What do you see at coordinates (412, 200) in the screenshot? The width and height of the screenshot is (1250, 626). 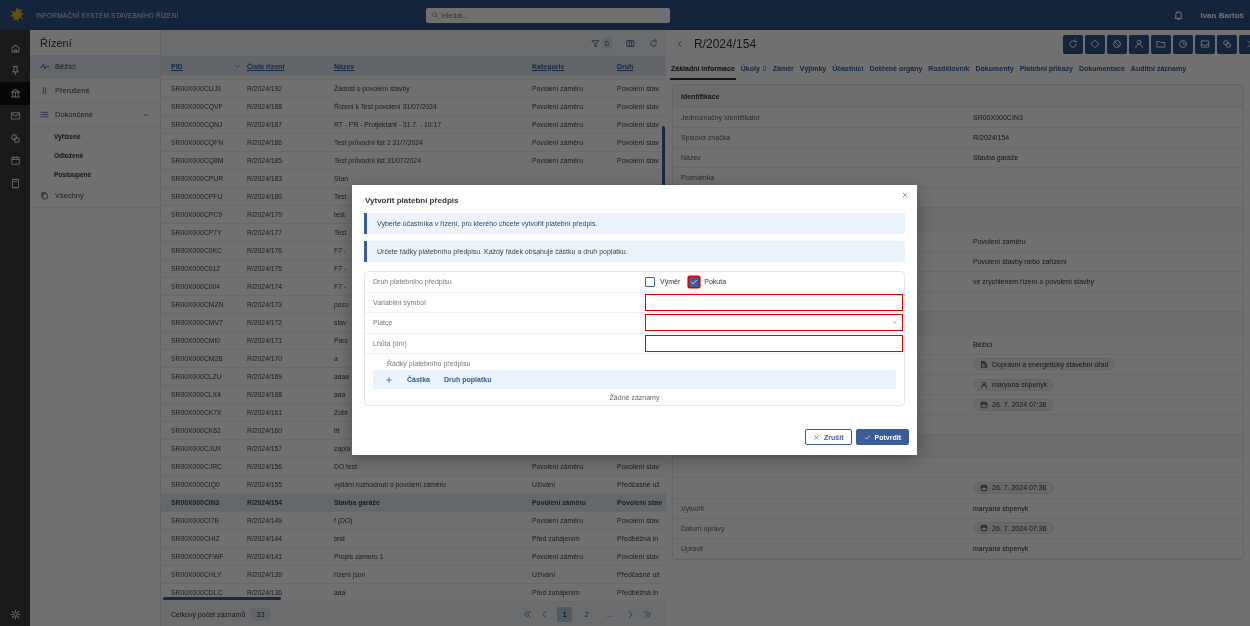 I see `dialog-title: Vytvořit platební předpis` at bounding box center [412, 200].